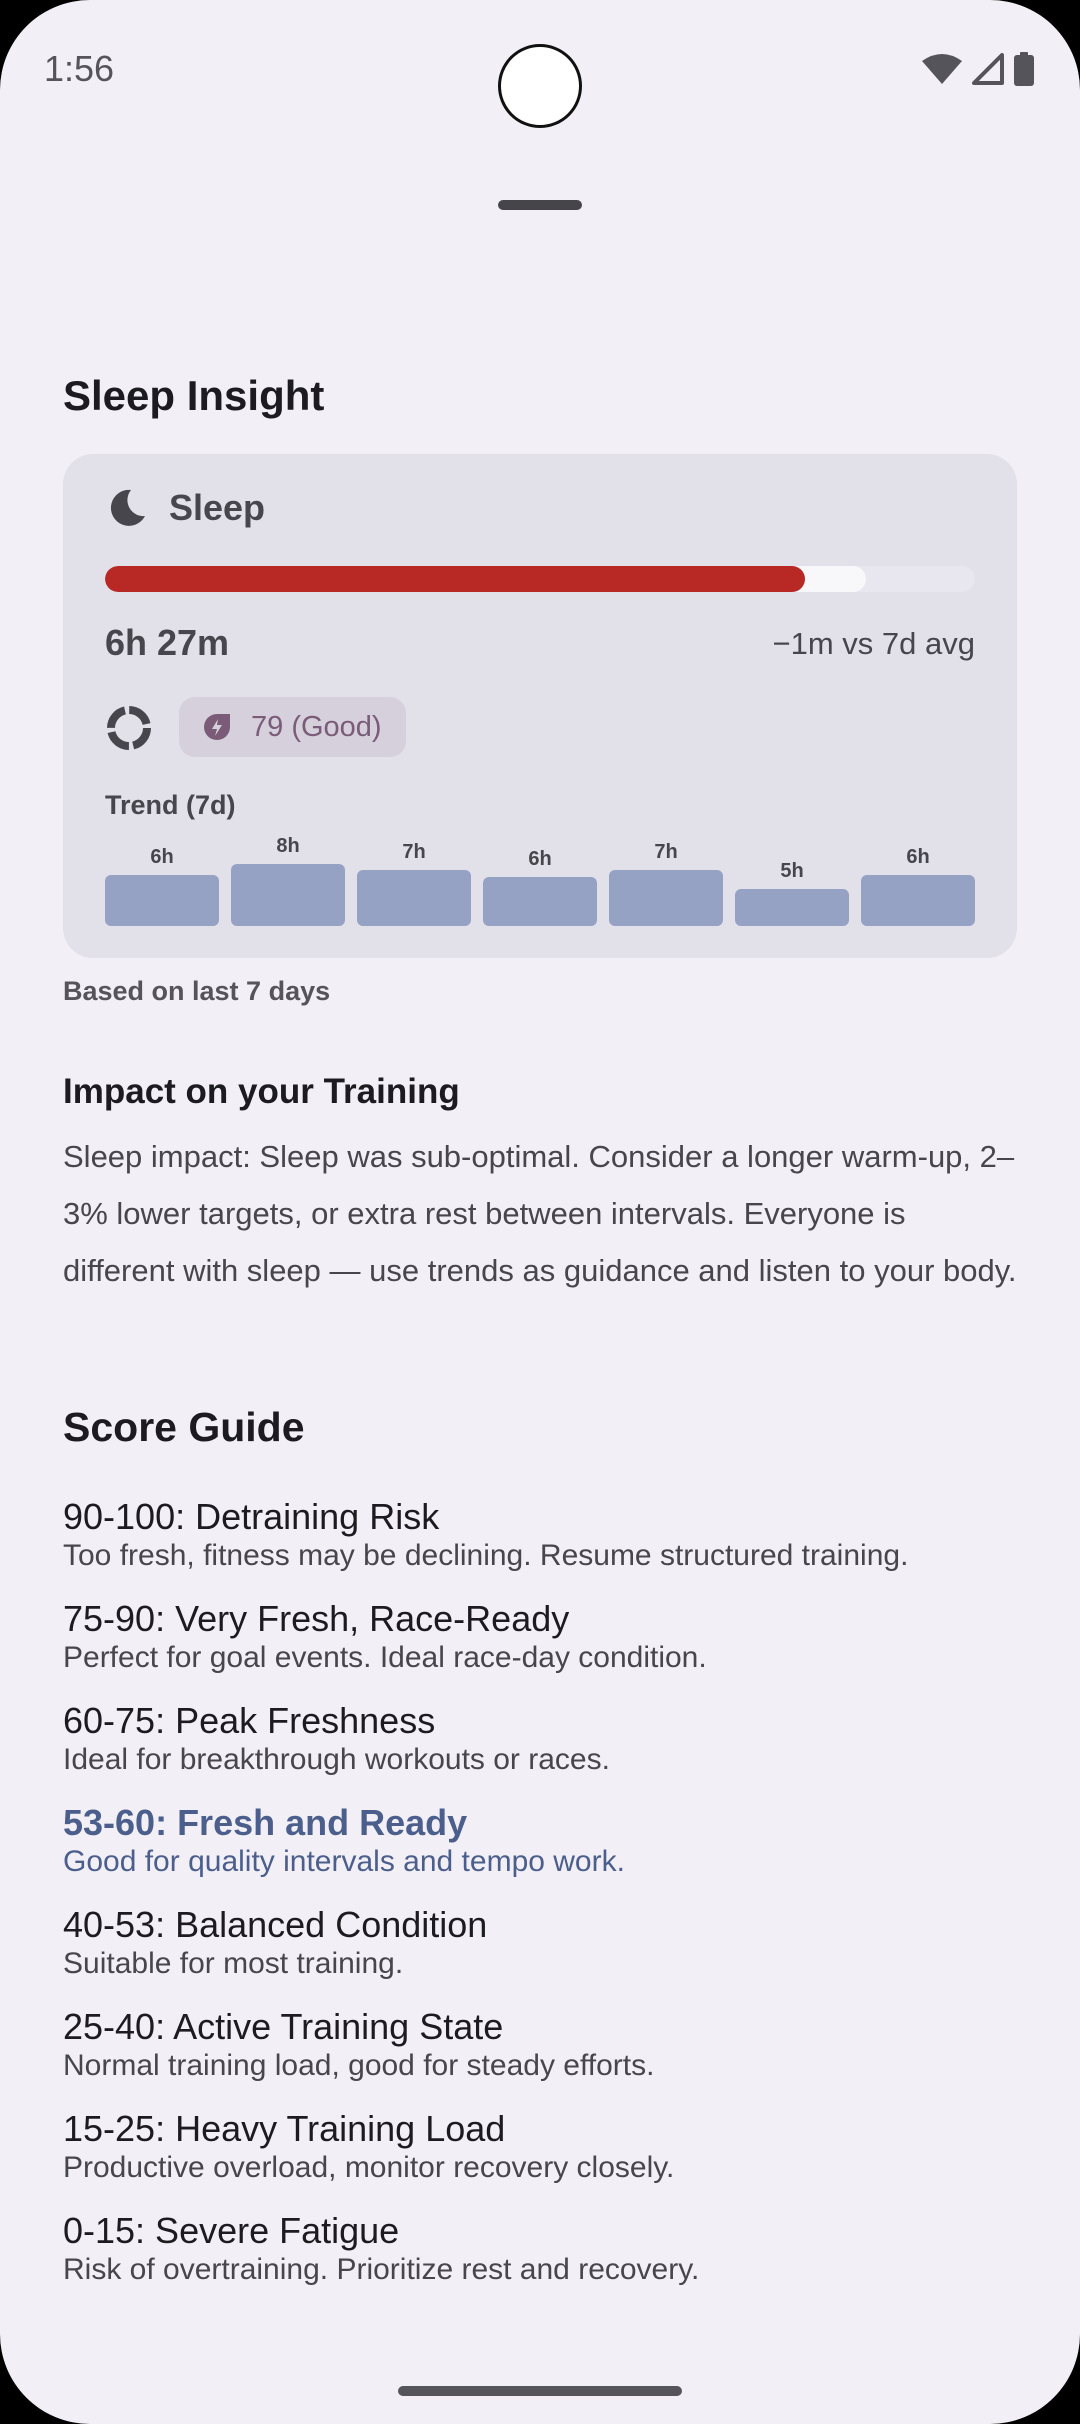 The width and height of the screenshot is (1080, 2424). Describe the element at coordinates (540, 2391) in the screenshot. I see `home-indicator` at that location.